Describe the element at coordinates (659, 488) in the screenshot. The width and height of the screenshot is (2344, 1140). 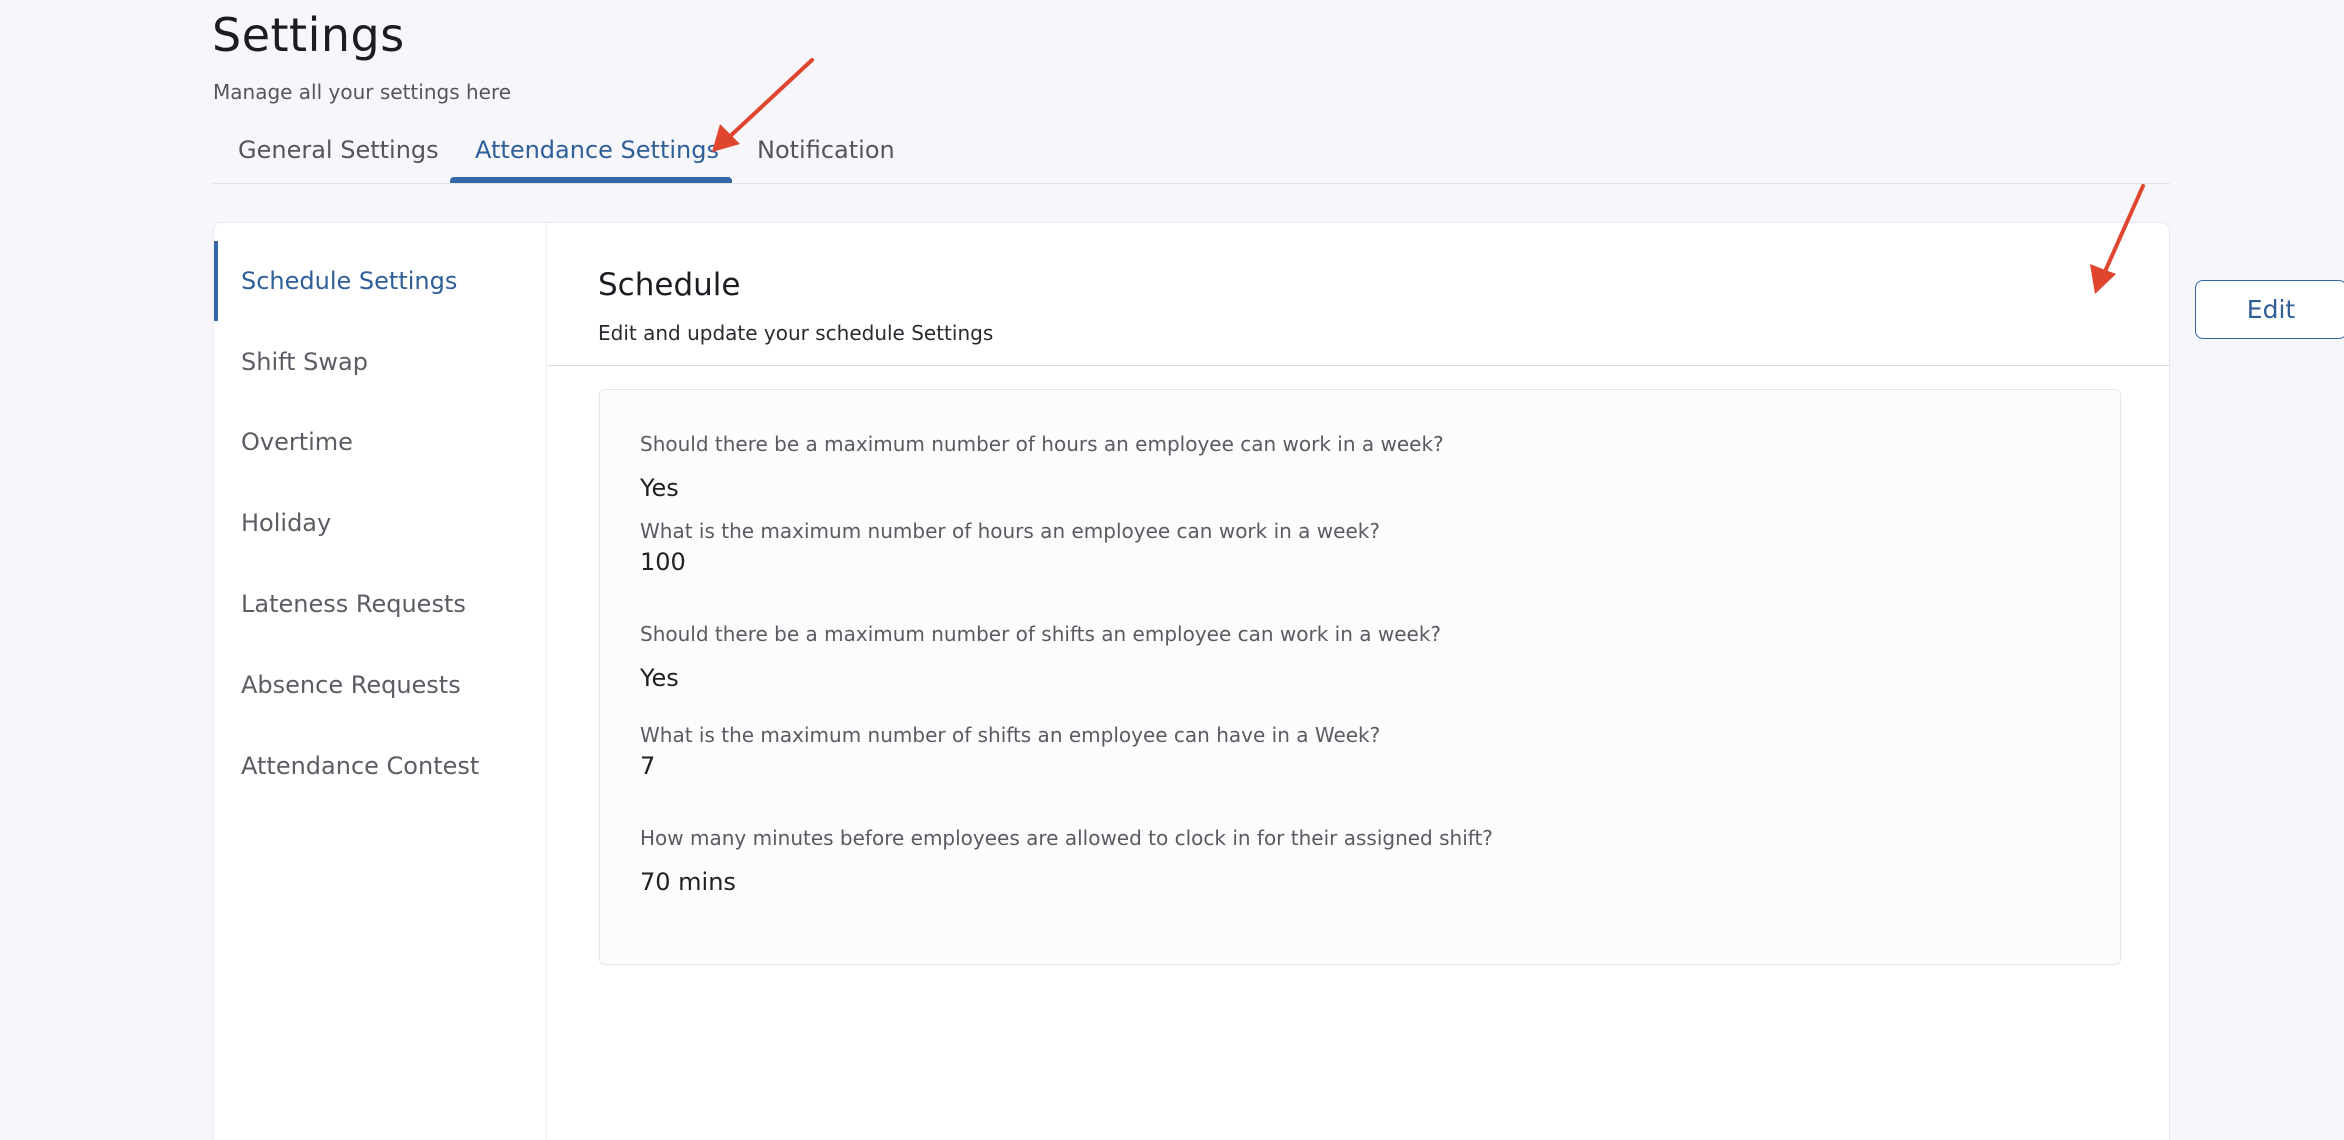
I see `setting-answer-max-hours-enabled: Yes` at that location.